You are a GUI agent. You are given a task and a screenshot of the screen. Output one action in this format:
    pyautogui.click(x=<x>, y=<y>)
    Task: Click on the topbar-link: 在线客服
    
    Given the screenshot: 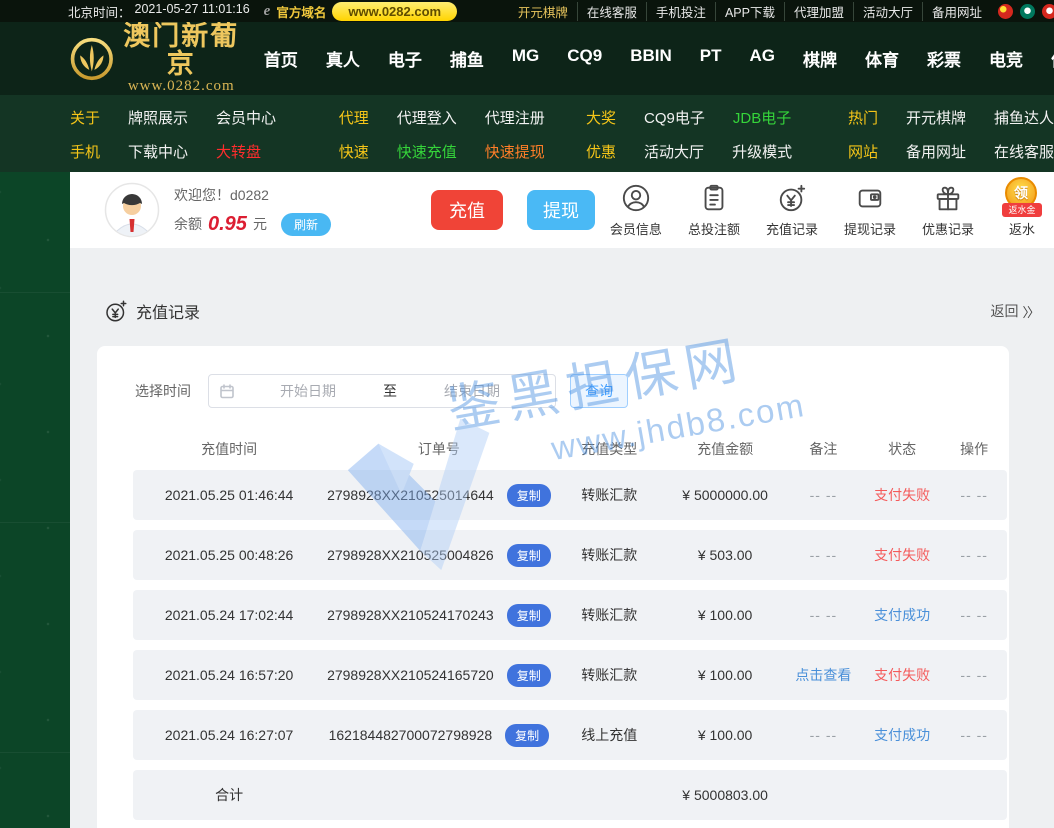 What is the action you would take?
    pyautogui.click(x=611, y=11)
    